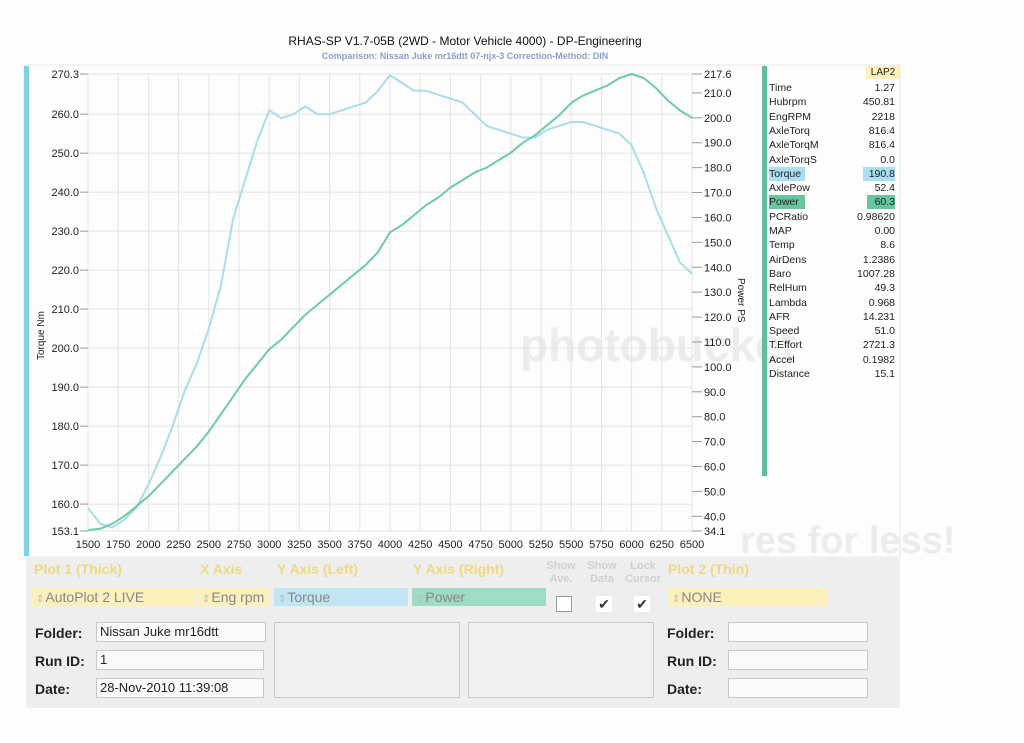 Image resolution: width=1024 pixels, height=743 pixels. Describe the element at coordinates (718, 94) in the screenshot. I see `right-tick-label: 210.0` at that location.